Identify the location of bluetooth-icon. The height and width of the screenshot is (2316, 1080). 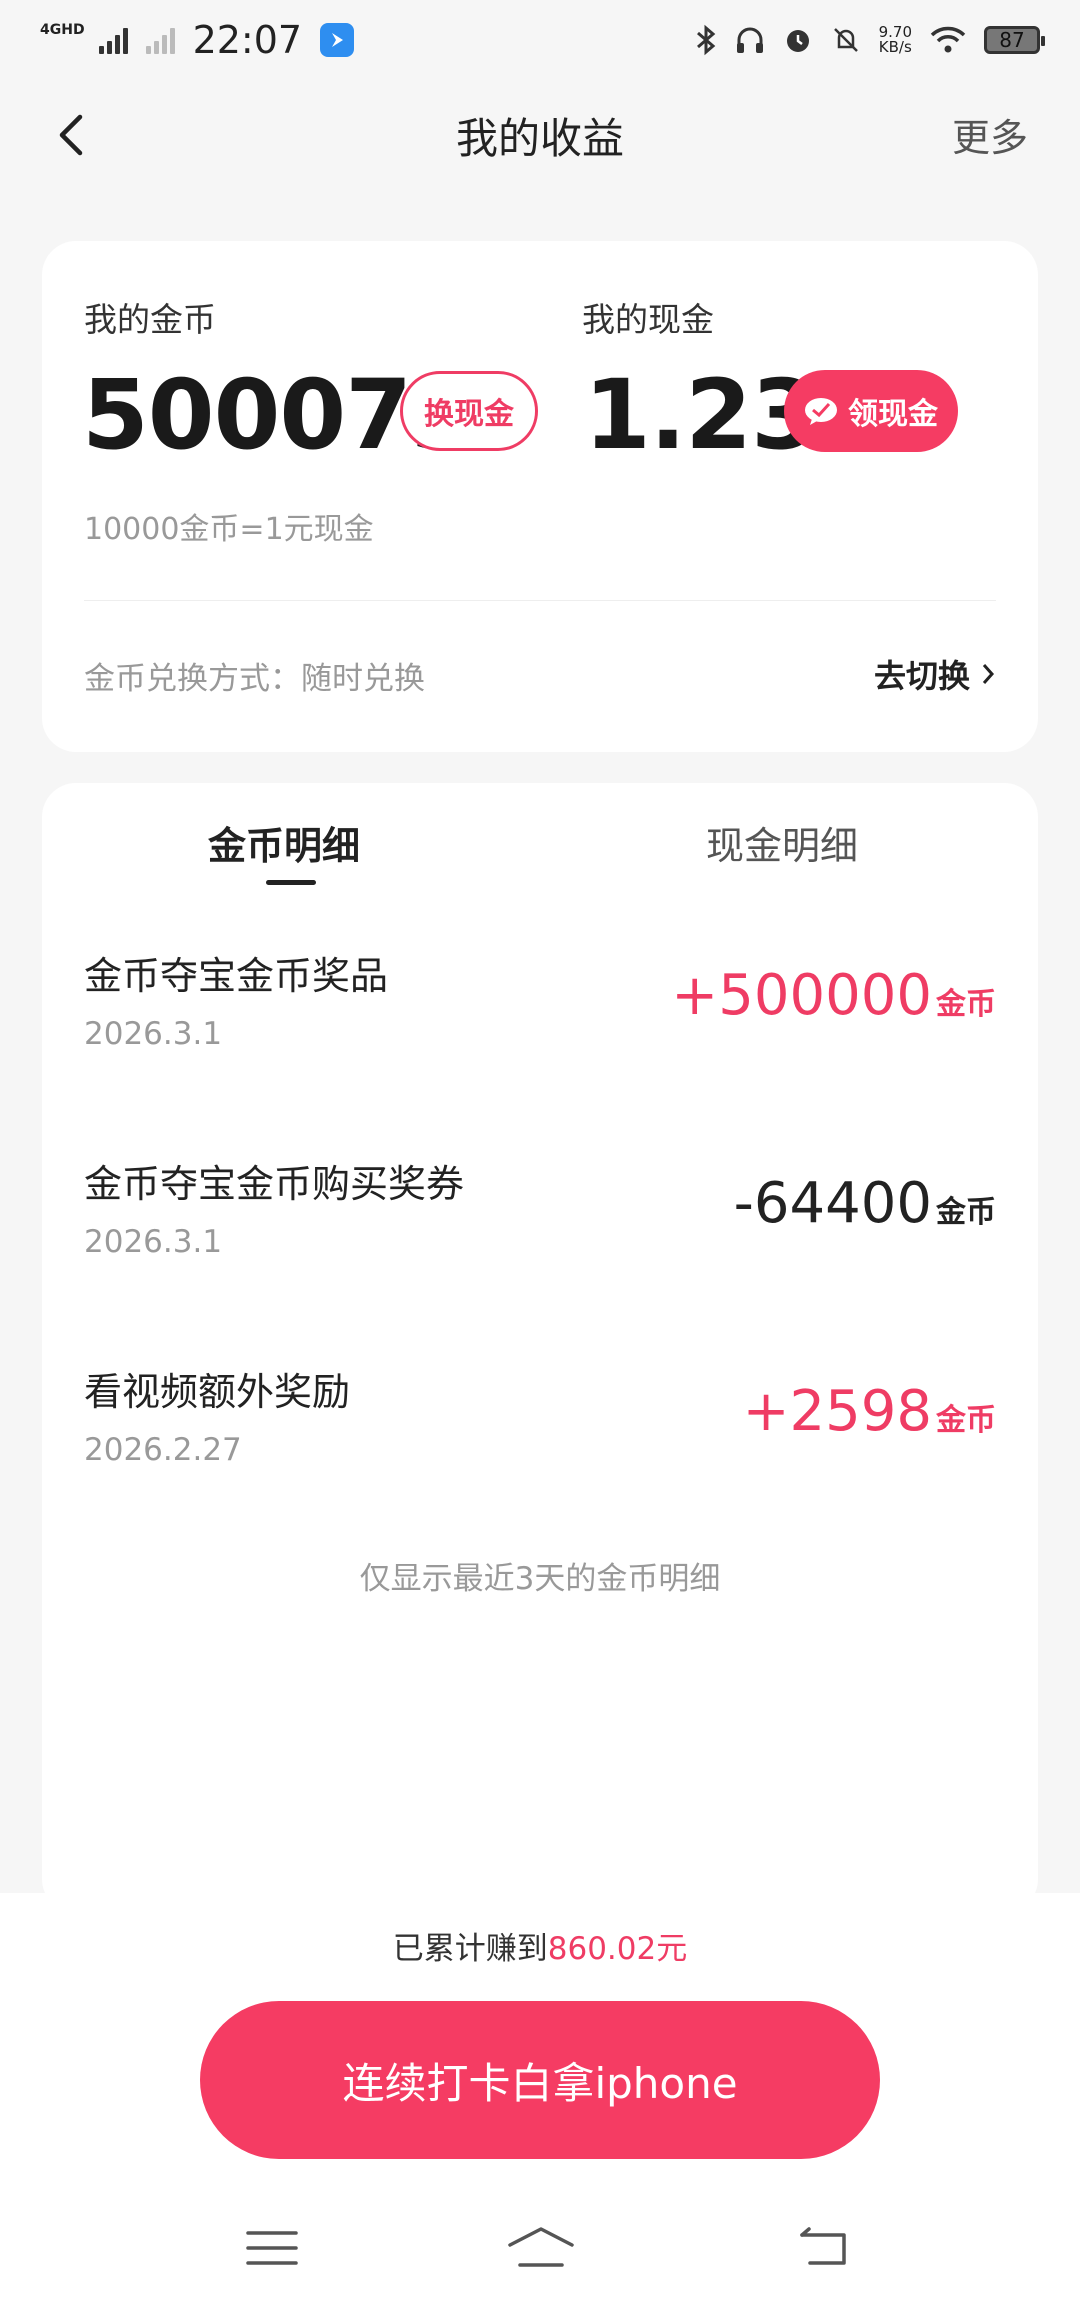
(705, 40).